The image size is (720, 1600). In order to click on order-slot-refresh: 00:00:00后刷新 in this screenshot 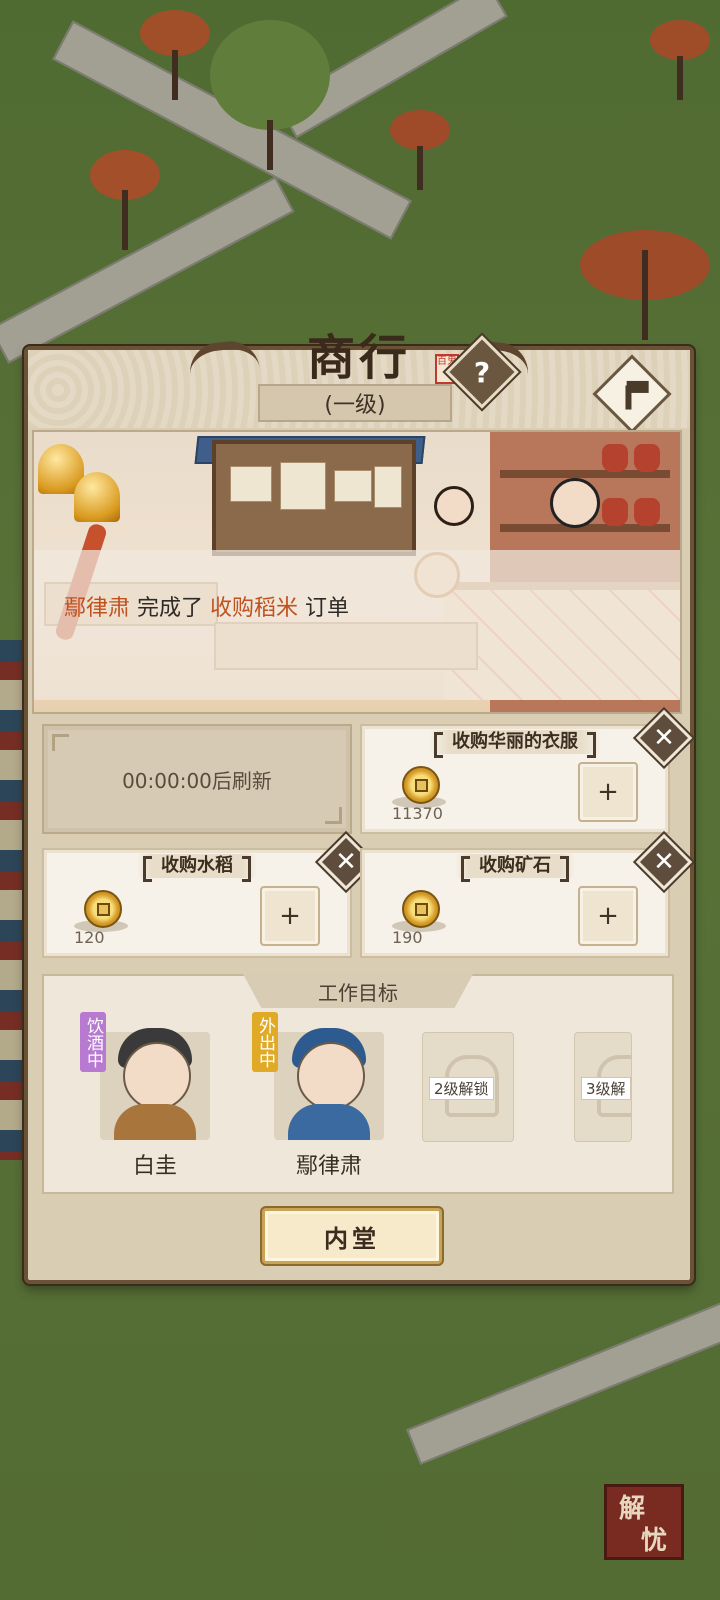, I will do `click(197, 779)`.